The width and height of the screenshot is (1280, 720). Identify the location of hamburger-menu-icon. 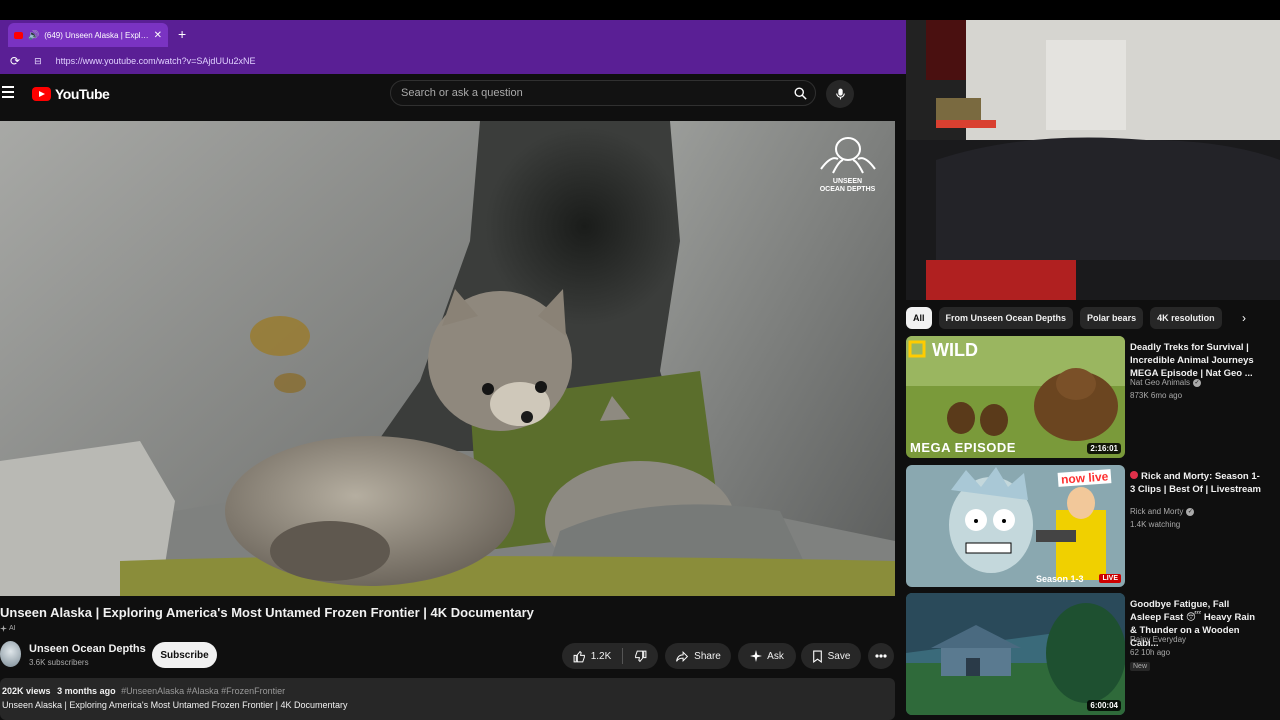
(8, 92).